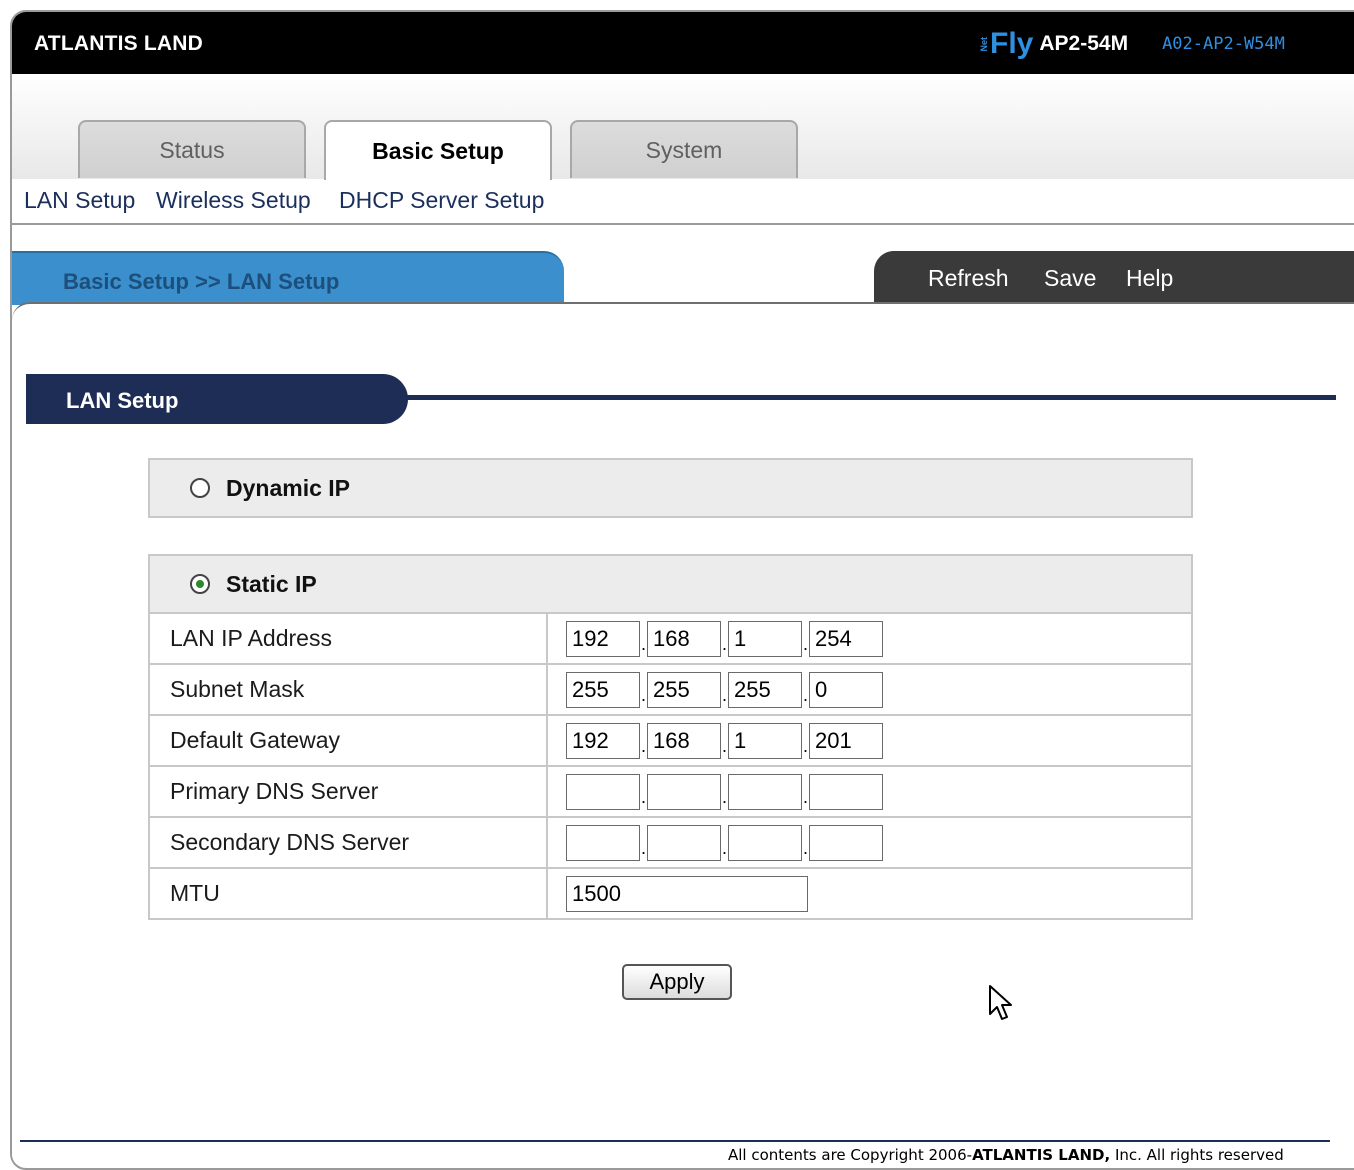 The height and width of the screenshot is (1170, 1354). I want to click on mtu-row: MTU, so click(670, 892).